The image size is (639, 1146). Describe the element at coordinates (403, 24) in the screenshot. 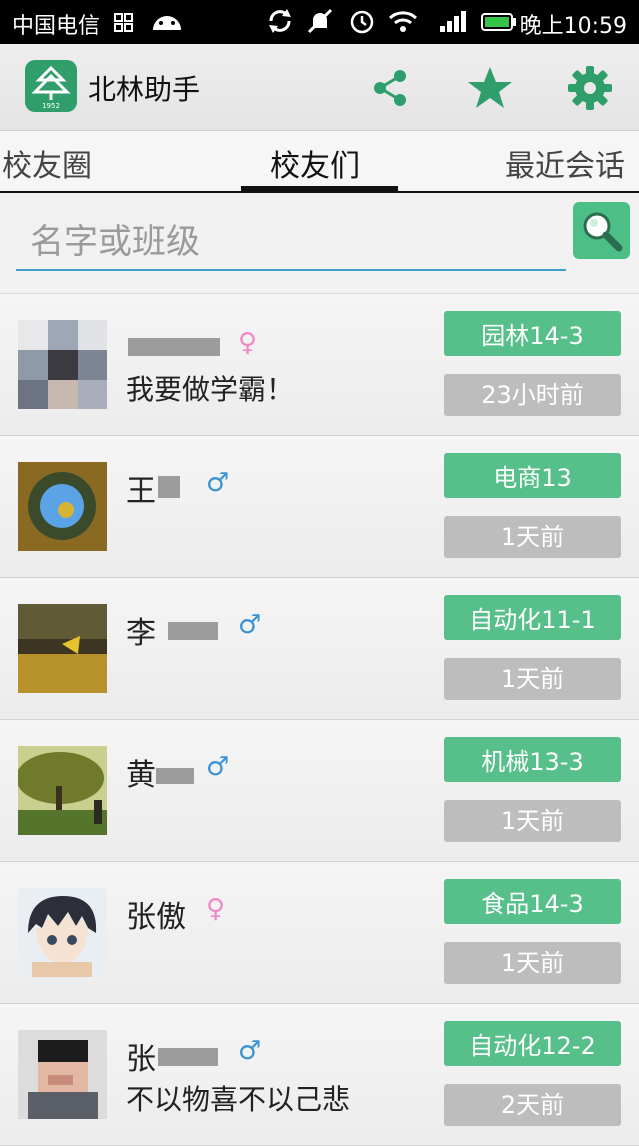

I see `wifi-icon` at that location.